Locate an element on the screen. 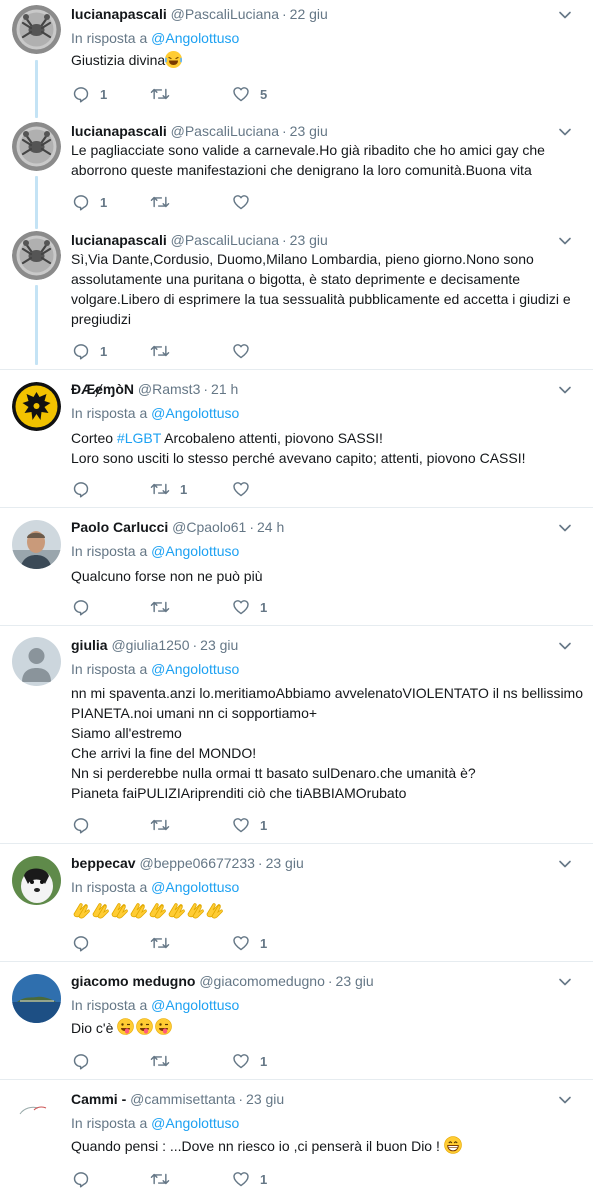 The image size is (593, 1197). like-button: 5 is located at coordinates (249, 94).